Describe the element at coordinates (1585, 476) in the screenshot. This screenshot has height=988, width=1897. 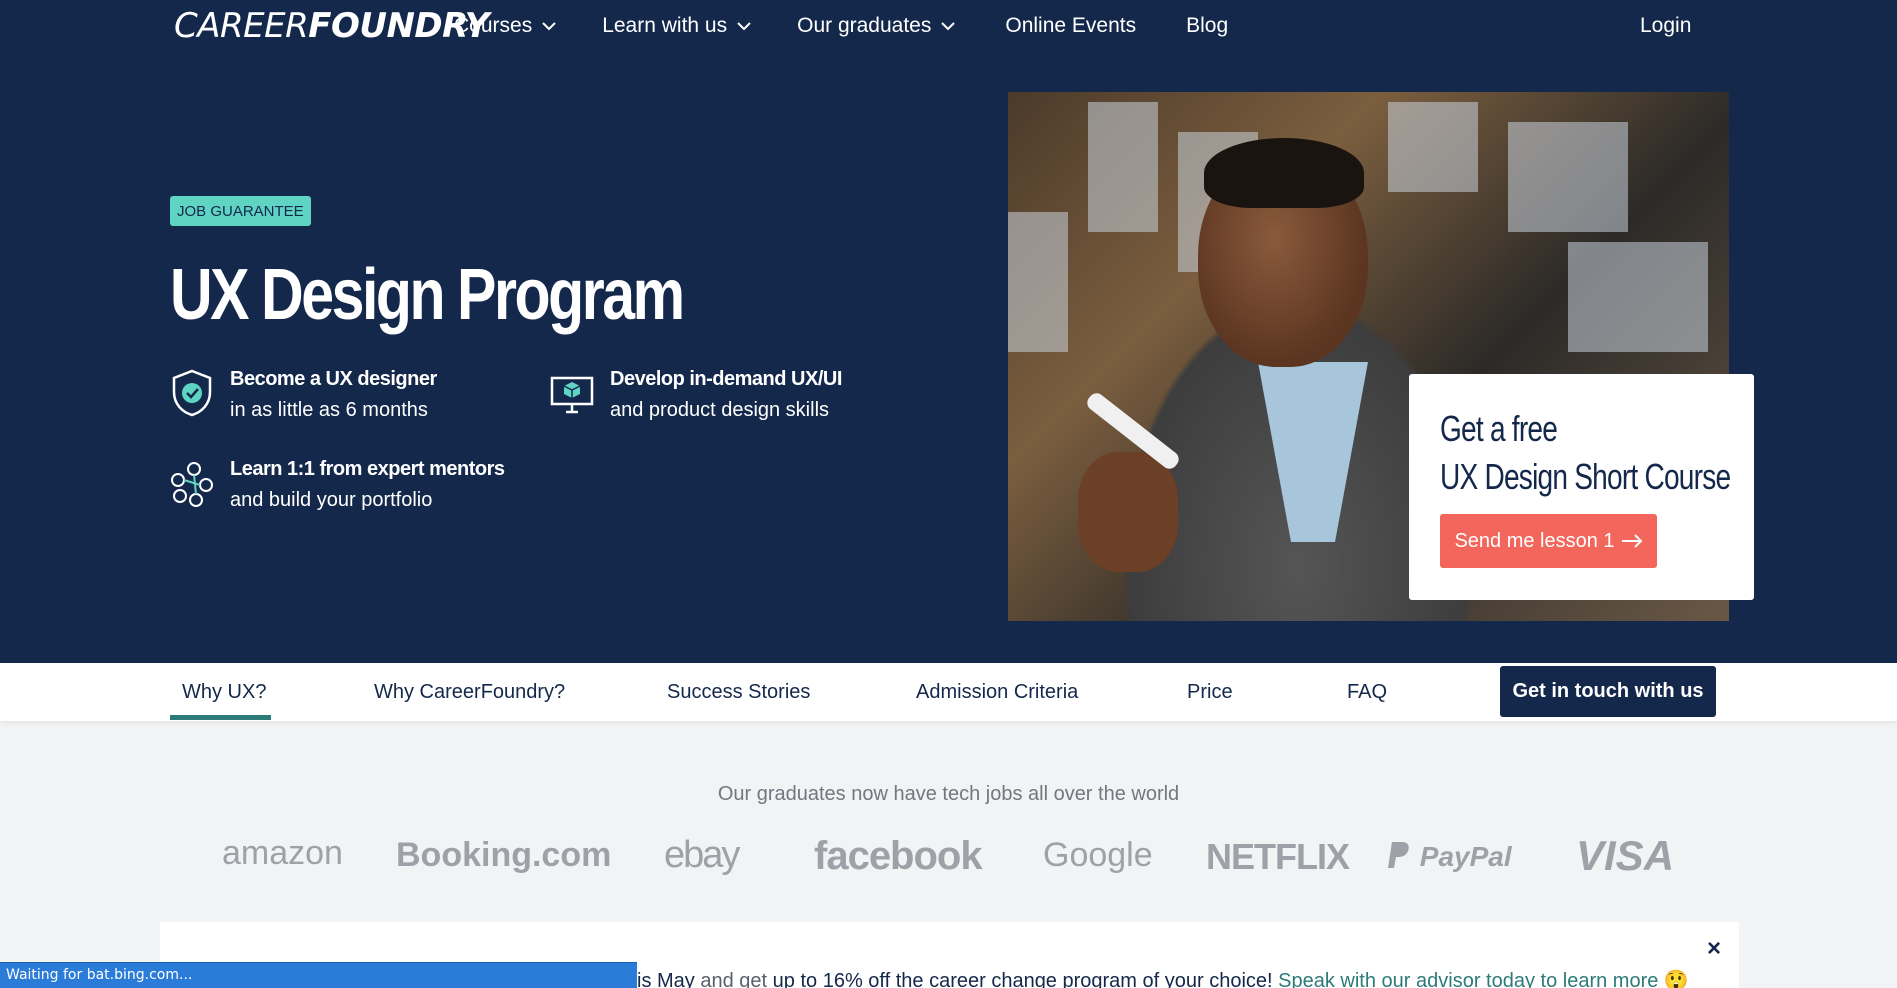
I see `cta-title-line2: UX Design Short Course` at that location.